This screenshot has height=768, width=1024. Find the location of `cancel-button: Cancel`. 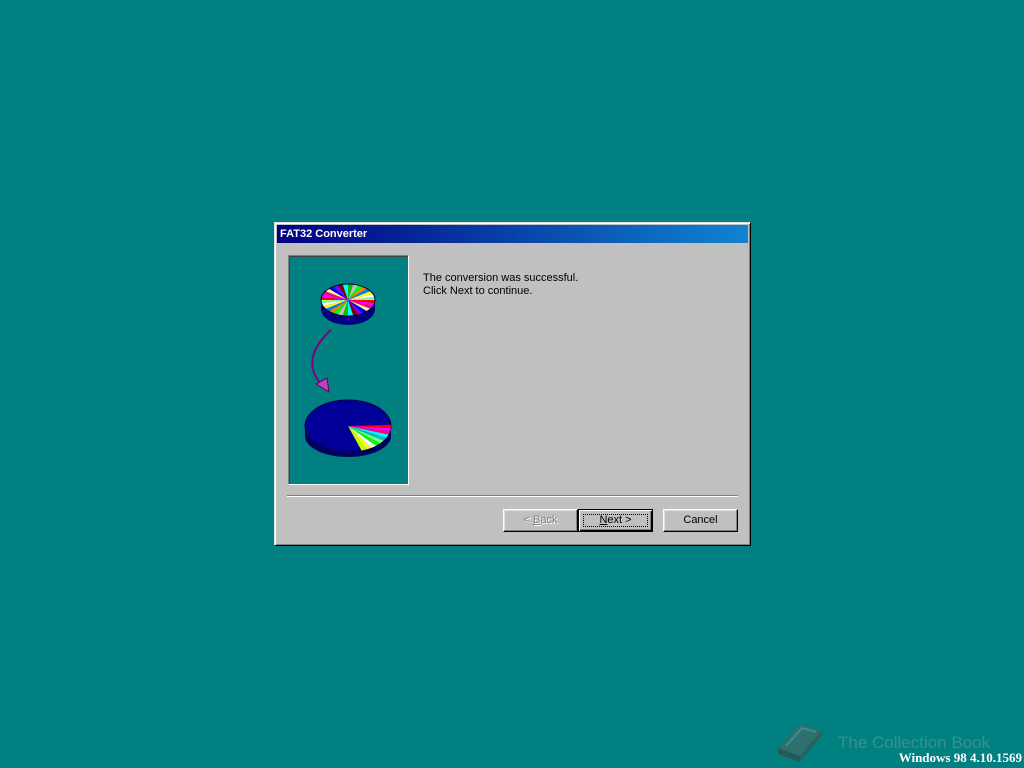

cancel-button: Cancel is located at coordinates (700, 520).